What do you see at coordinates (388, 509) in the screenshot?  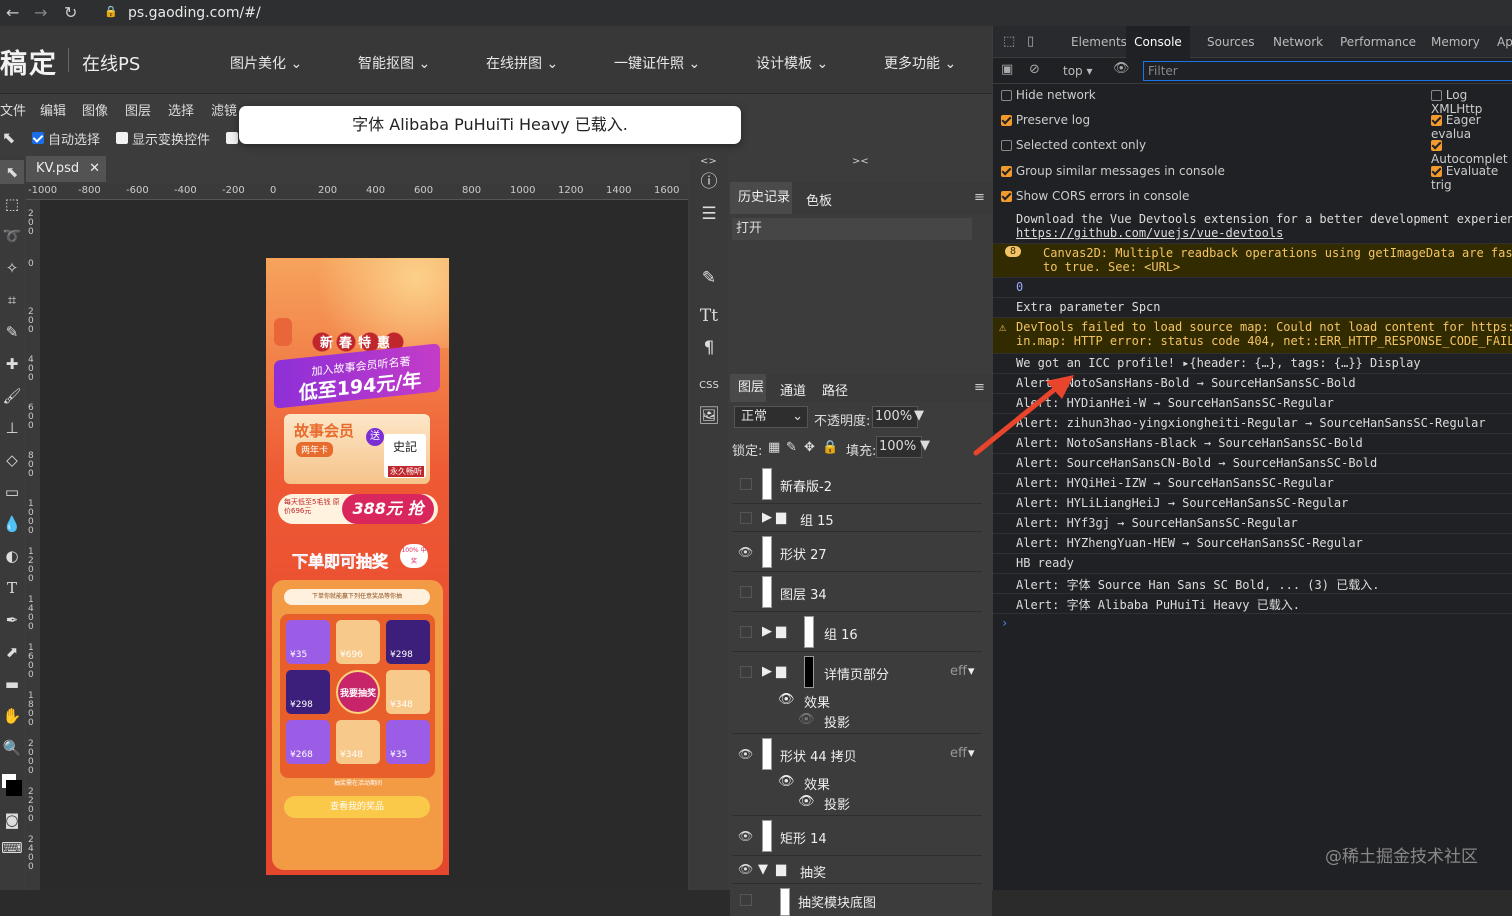 I see `buy-button: 388元 抢` at bounding box center [388, 509].